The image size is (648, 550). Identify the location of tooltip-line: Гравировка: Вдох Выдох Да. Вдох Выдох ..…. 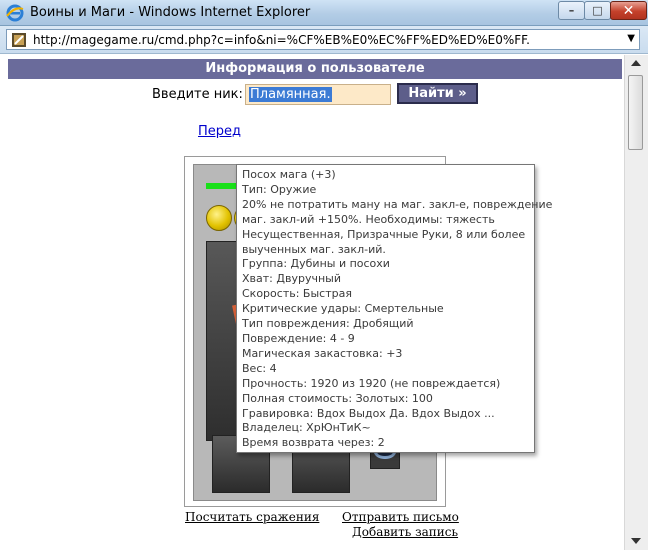
(368, 413).